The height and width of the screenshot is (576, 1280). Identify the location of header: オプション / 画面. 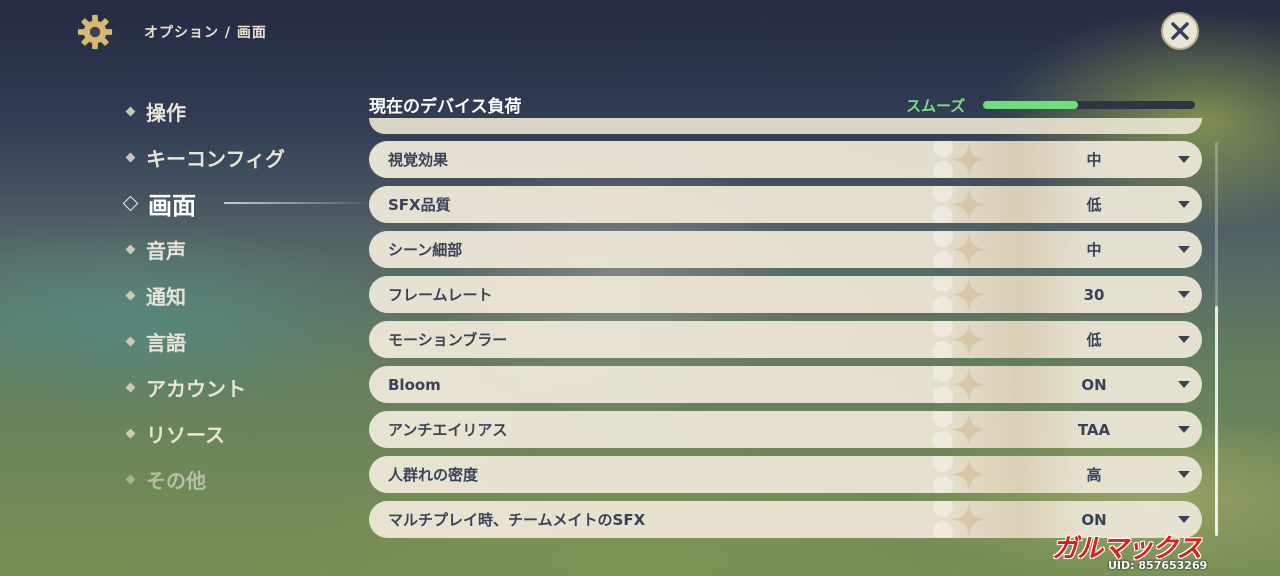
(171, 32).